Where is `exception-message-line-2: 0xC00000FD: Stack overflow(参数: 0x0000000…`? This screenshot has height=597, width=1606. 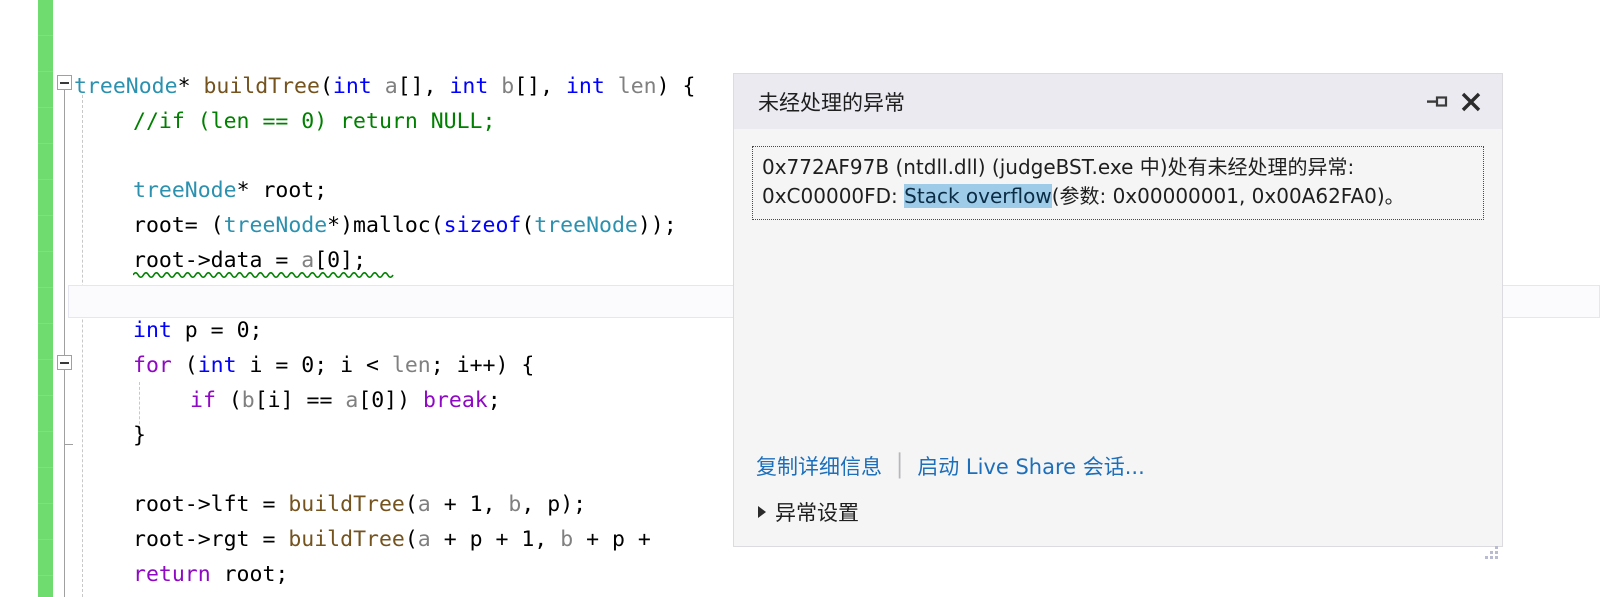 exception-message-line-2: 0xC00000FD: Stack overflow(参数: 0x0000000… is located at coordinates (1118, 196).